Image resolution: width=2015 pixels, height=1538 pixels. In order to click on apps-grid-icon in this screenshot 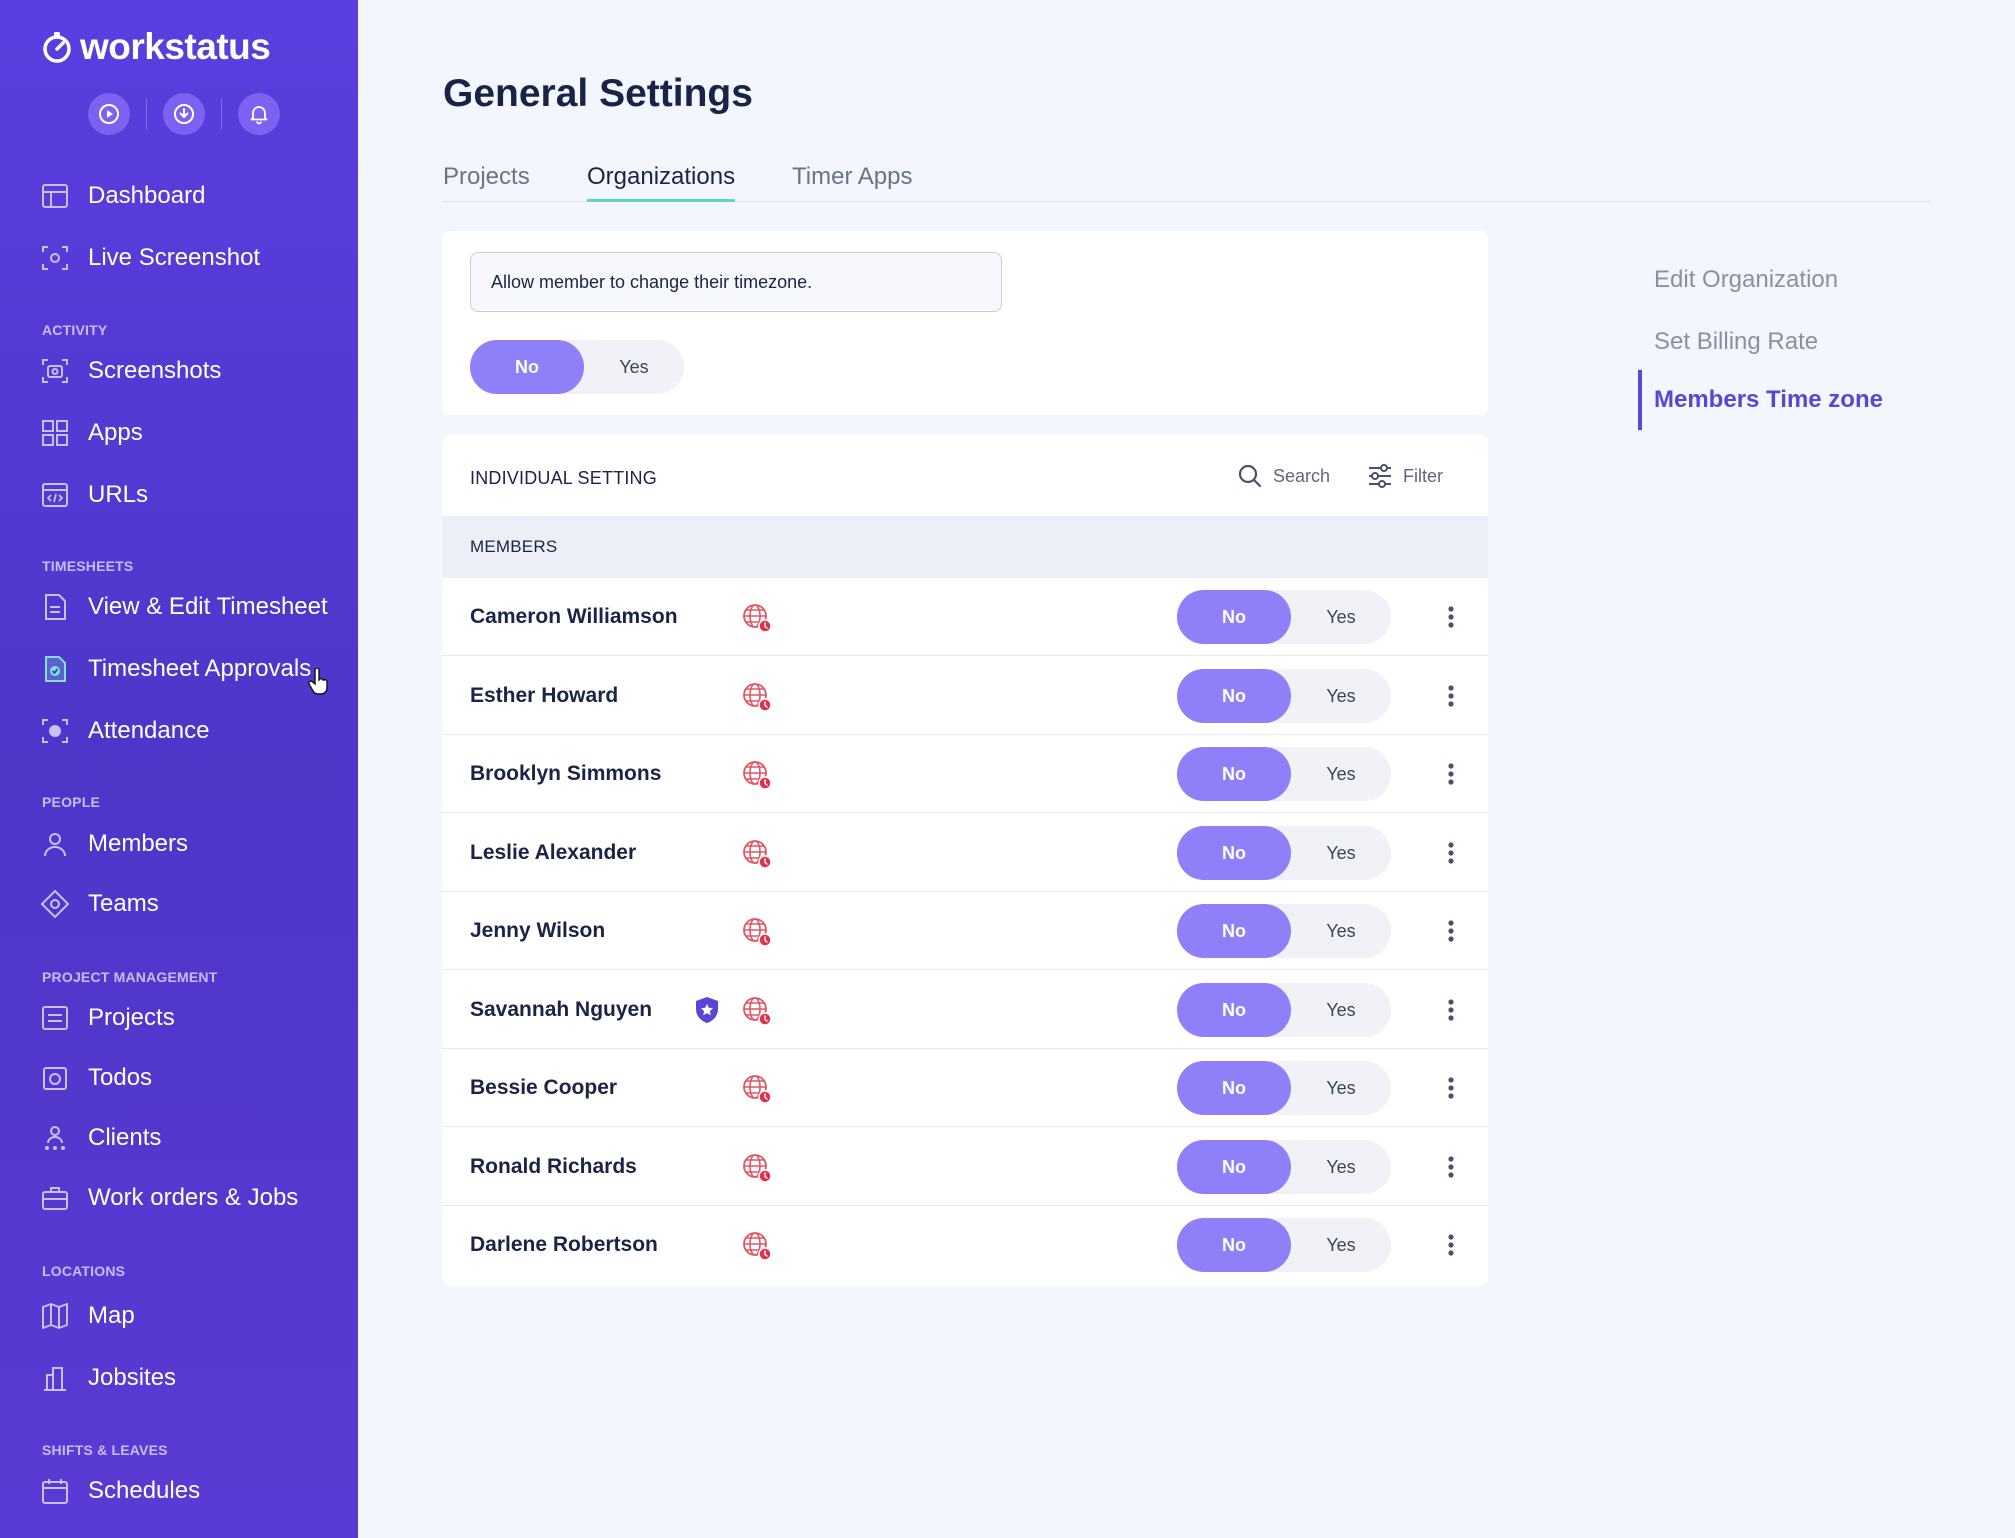, I will do `click(55, 433)`.